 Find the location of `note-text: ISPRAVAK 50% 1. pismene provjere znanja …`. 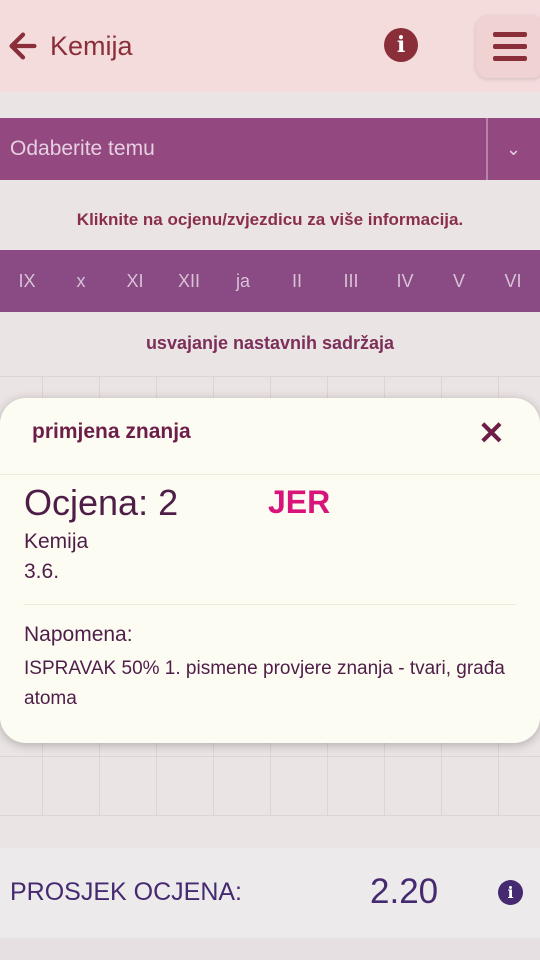

note-text: ISPRAVAK 50% 1. pismene provjere znanja … is located at coordinates (264, 683).